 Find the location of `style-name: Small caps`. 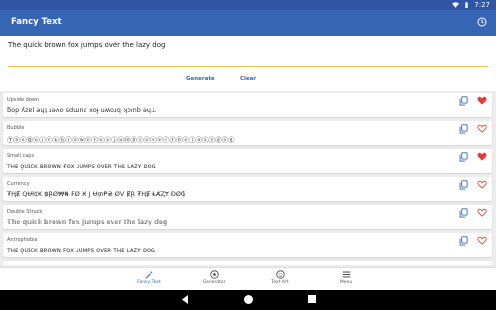

style-name: Small caps is located at coordinates (21, 156).